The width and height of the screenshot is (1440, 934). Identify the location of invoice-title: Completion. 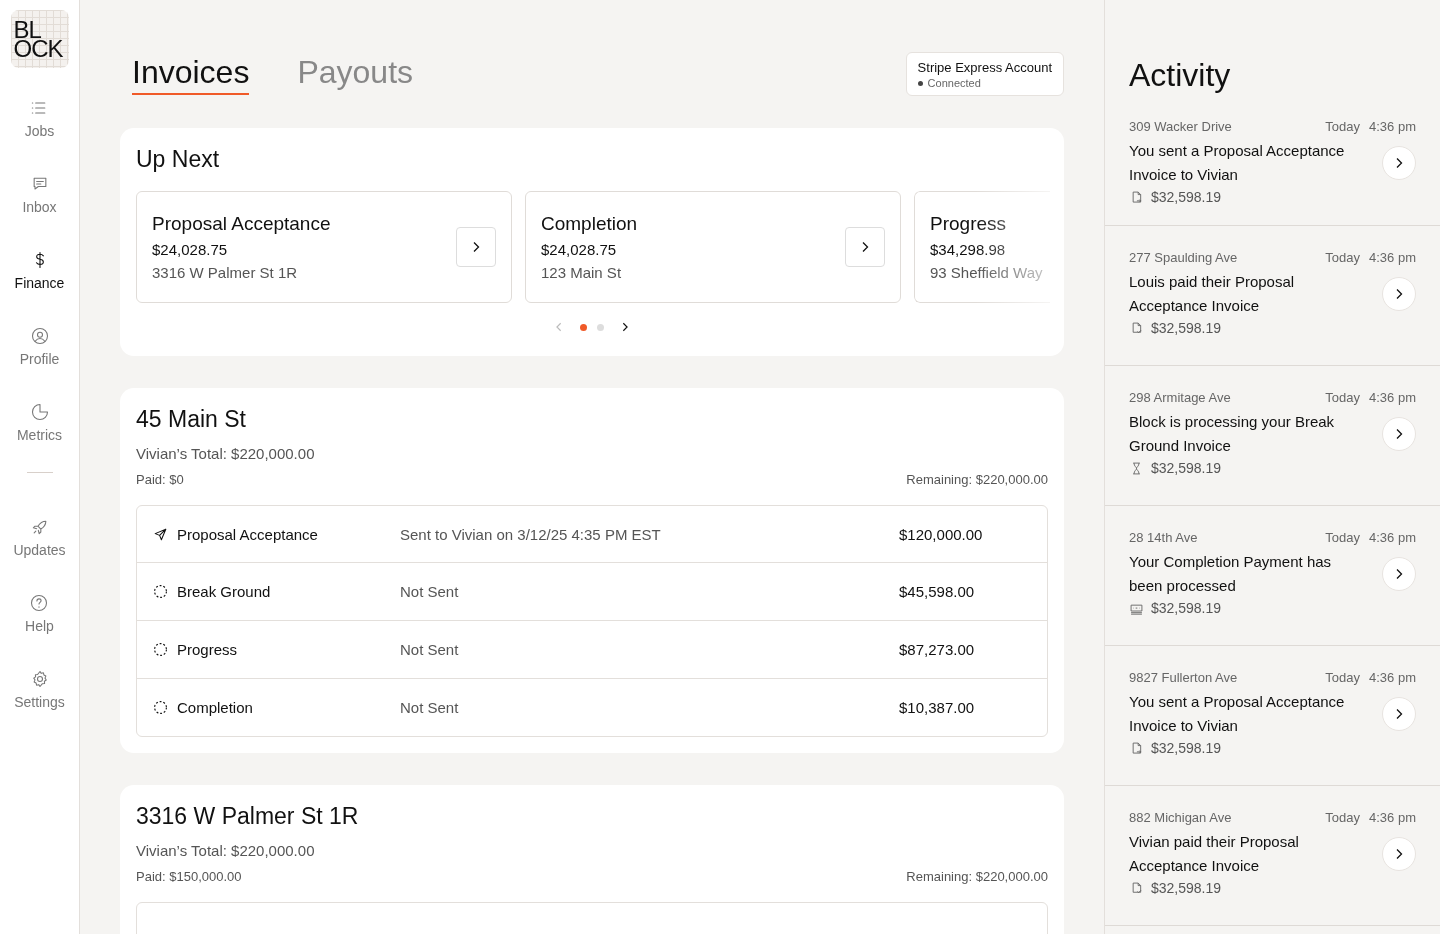
(589, 224).